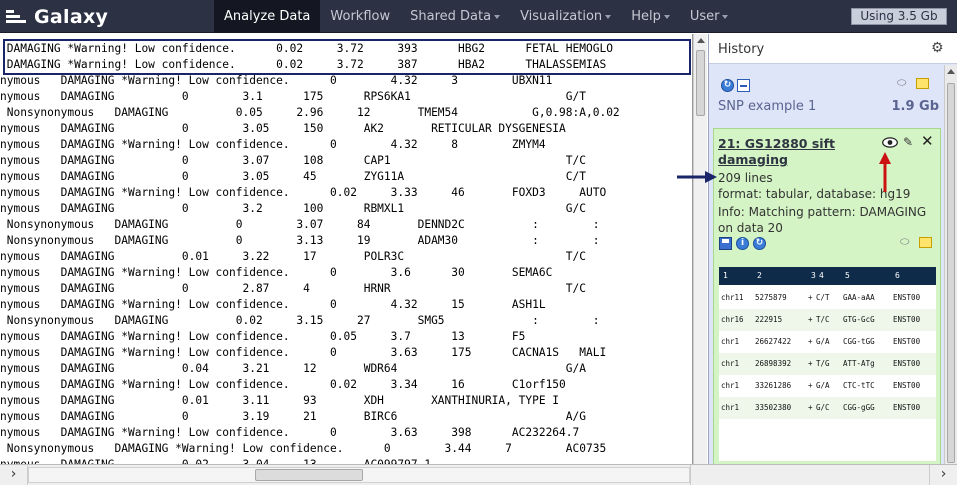 The height and width of the screenshot is (485, 957). I want to click on eye-icon, so click(890, 142).